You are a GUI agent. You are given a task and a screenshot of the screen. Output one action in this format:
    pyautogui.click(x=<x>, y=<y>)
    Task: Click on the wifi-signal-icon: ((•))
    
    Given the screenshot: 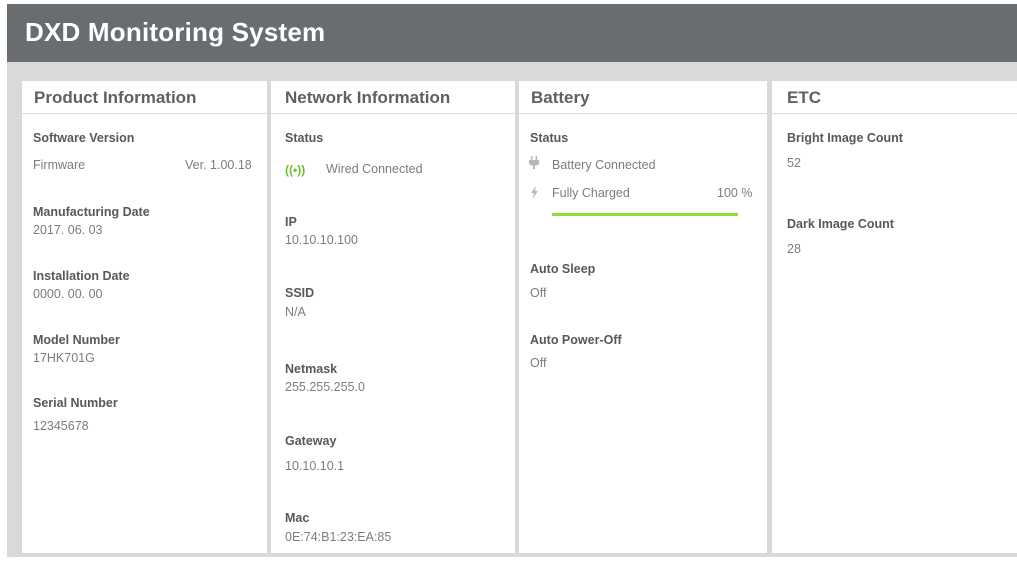 What is the action you would take?
    pyautogui.click(x=295, y=170)
    